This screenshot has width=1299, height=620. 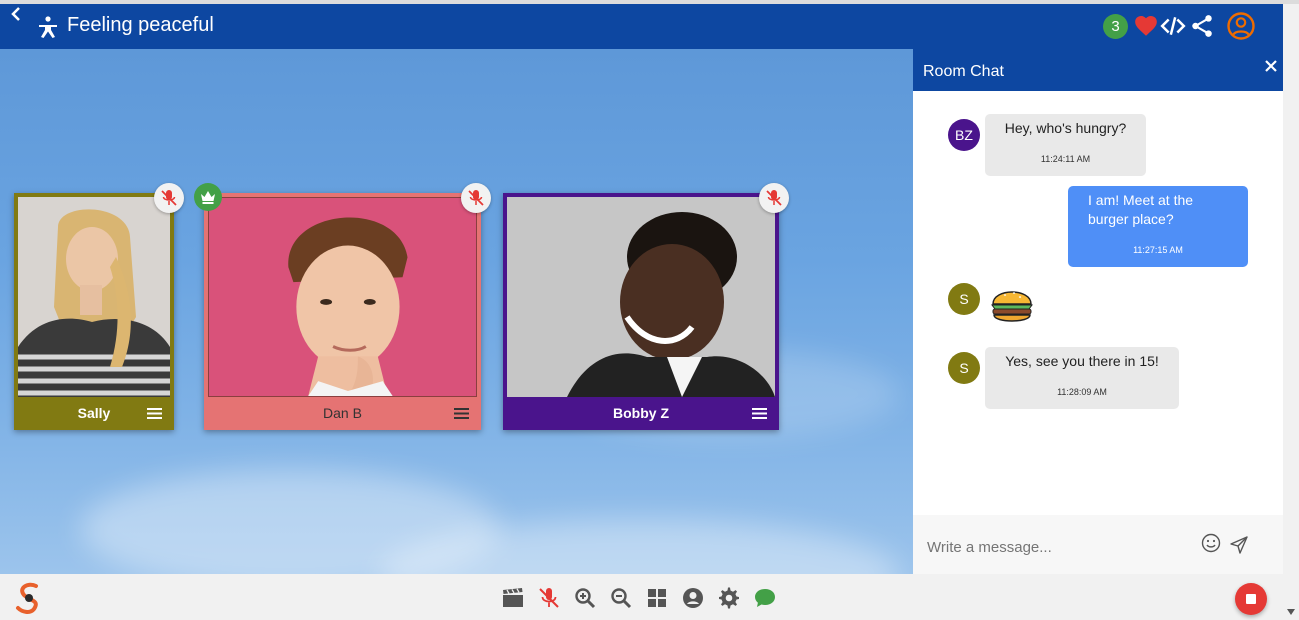 What do you see at coordinates (1065, 145) in the screenshot?
I see `chat-message-bubble: Hey, who's hungry? 11:24:11 AM` at bounding box center [1065, 145].